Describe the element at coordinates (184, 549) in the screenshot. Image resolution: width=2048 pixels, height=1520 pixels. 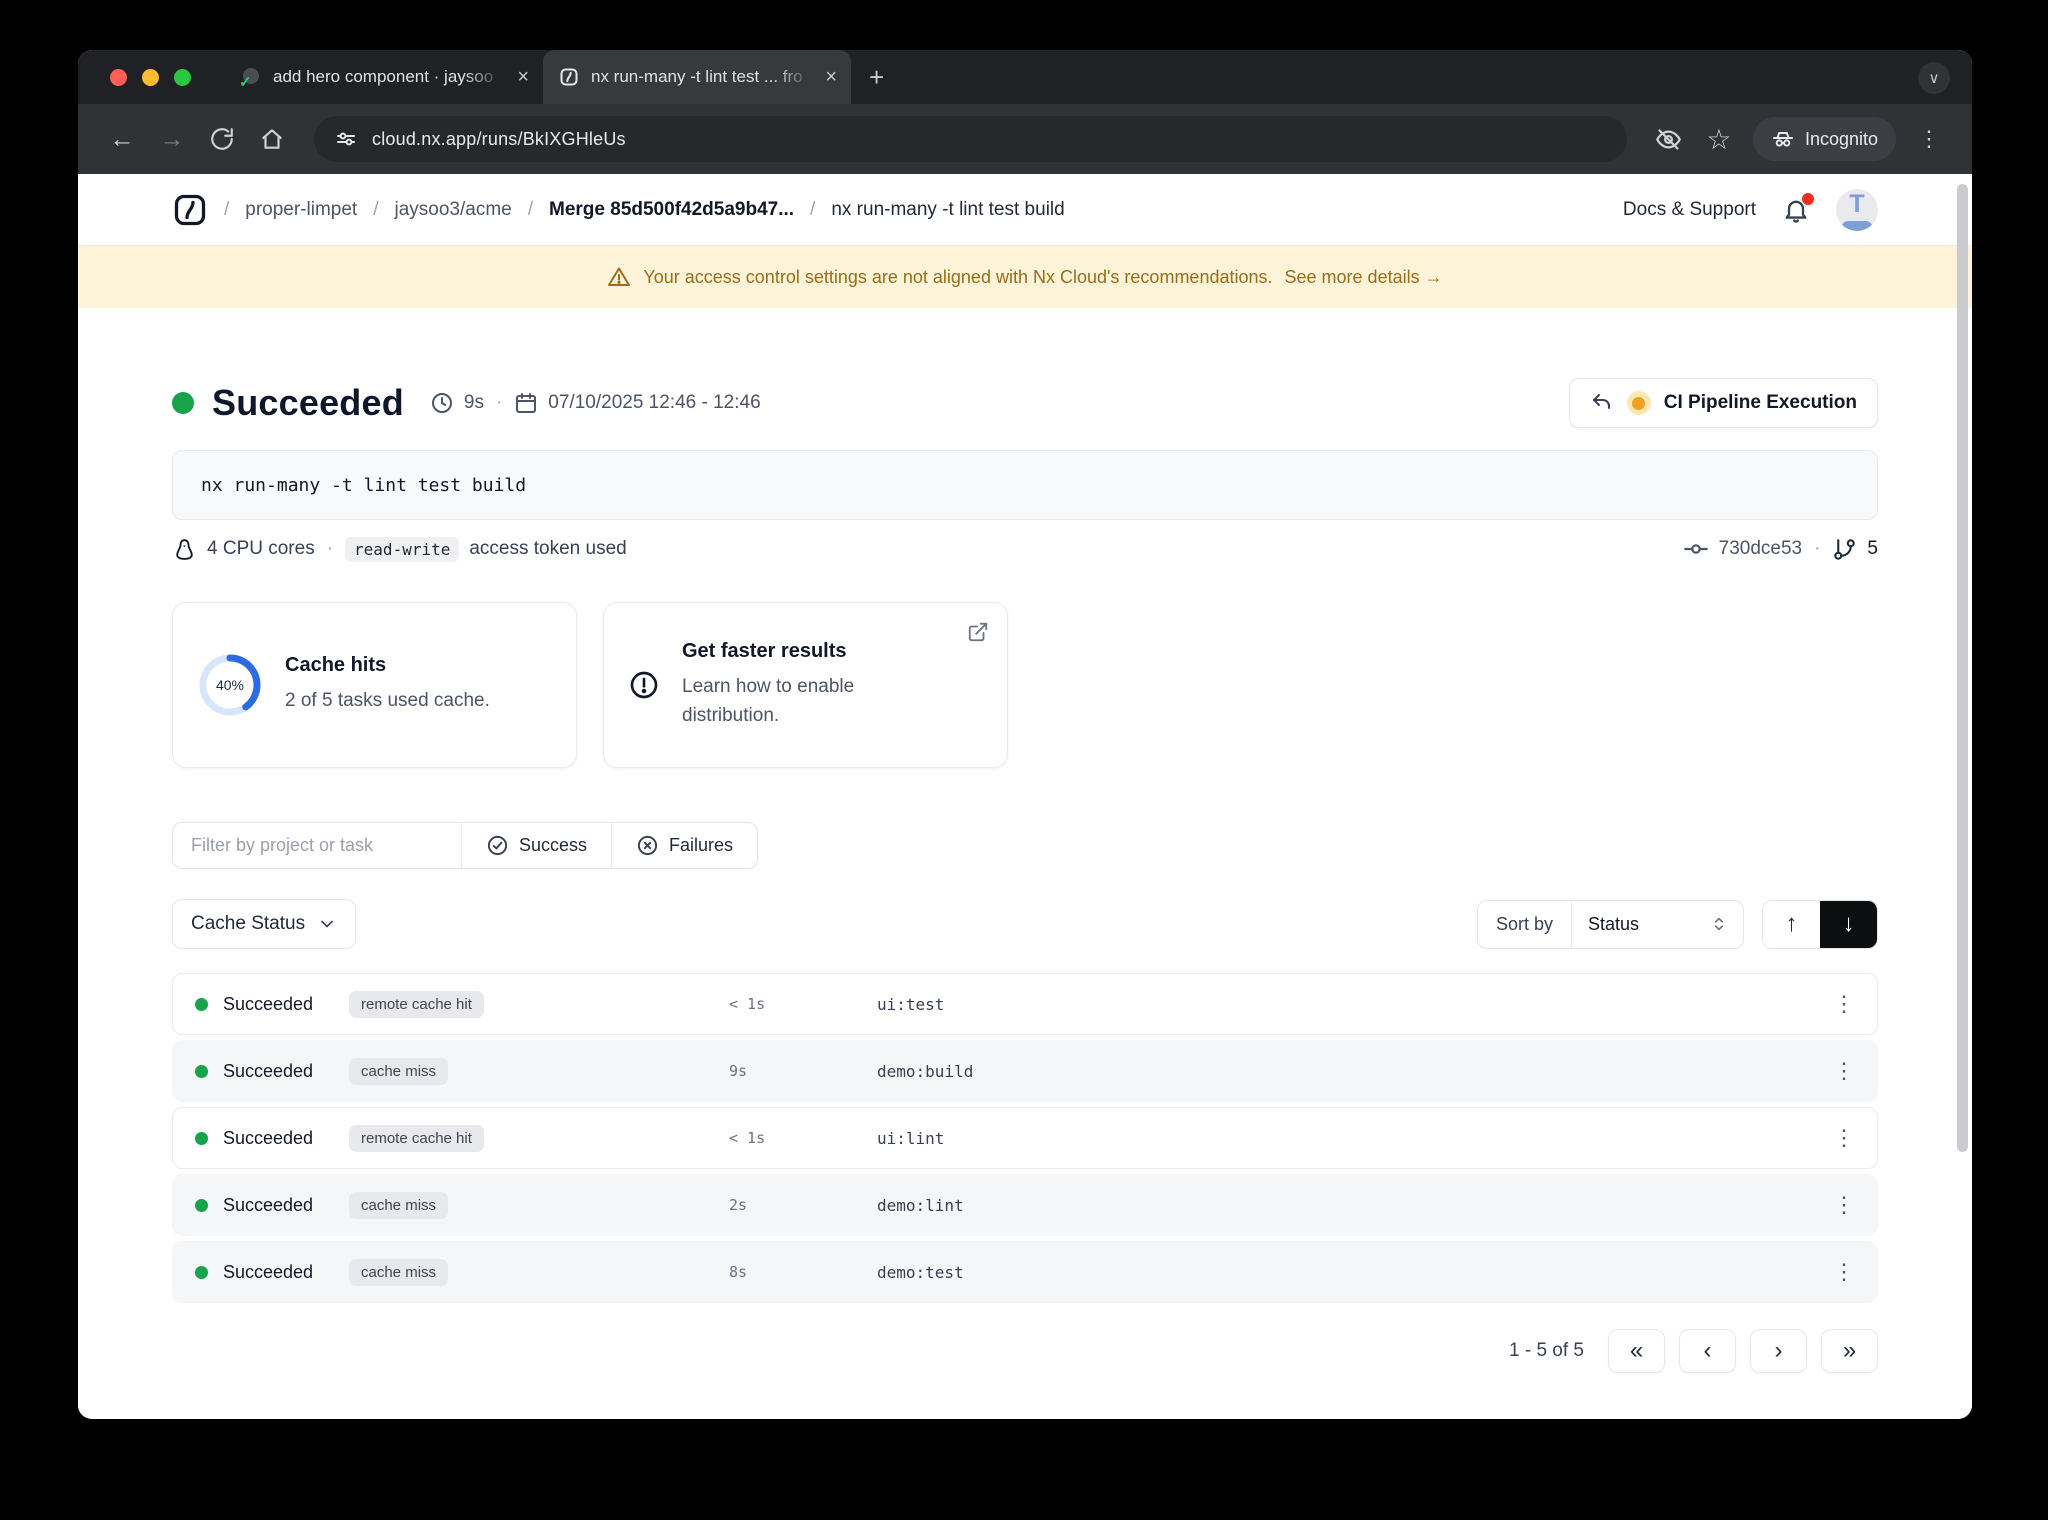
I see `linux-penguin-icon` at that location.